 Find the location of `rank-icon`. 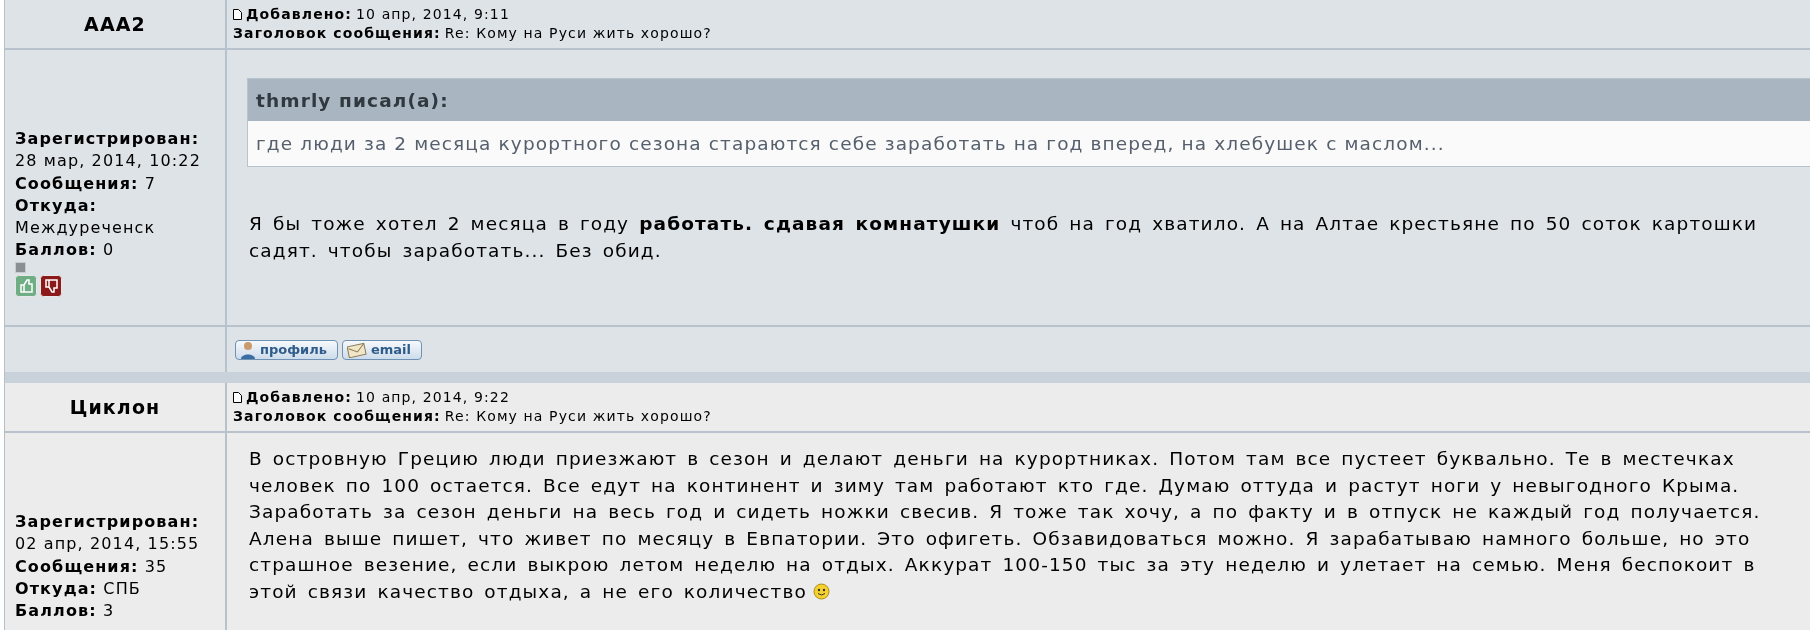

rank-icon is located at coordinates (20, 267).